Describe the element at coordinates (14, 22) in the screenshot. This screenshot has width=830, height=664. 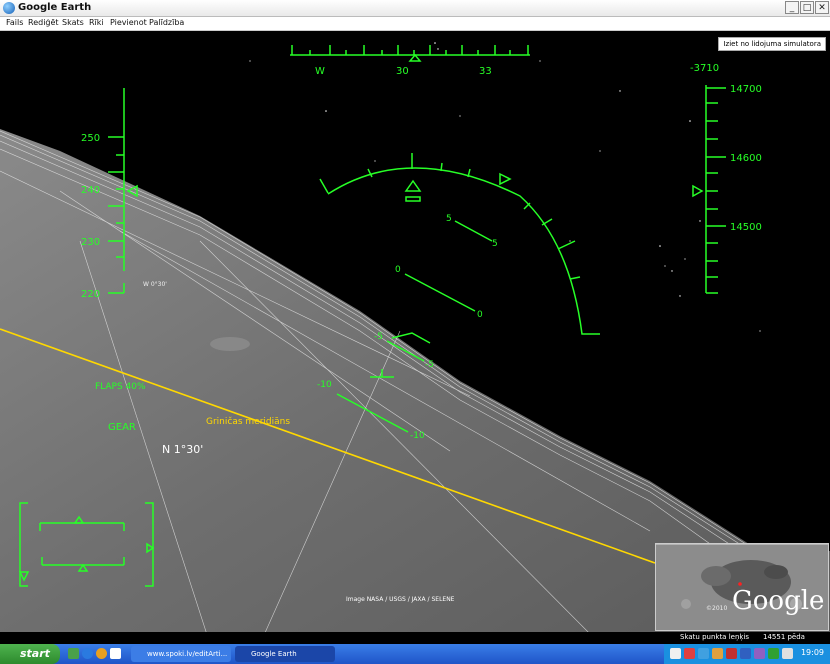
I see `menu-file: Fails` at that location.